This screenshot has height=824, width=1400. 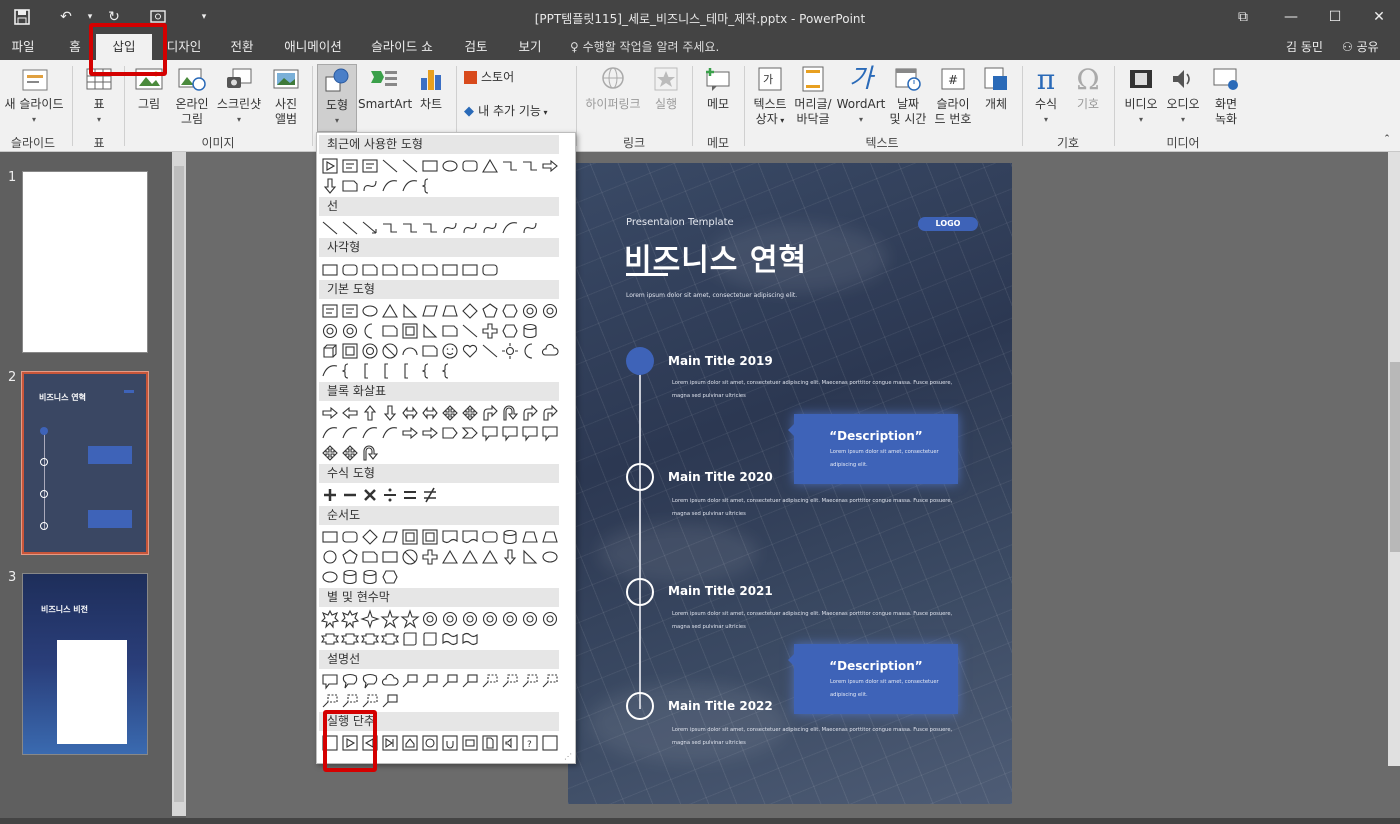 I want to click on shape-asound-icon, so click(x=510, y=743).